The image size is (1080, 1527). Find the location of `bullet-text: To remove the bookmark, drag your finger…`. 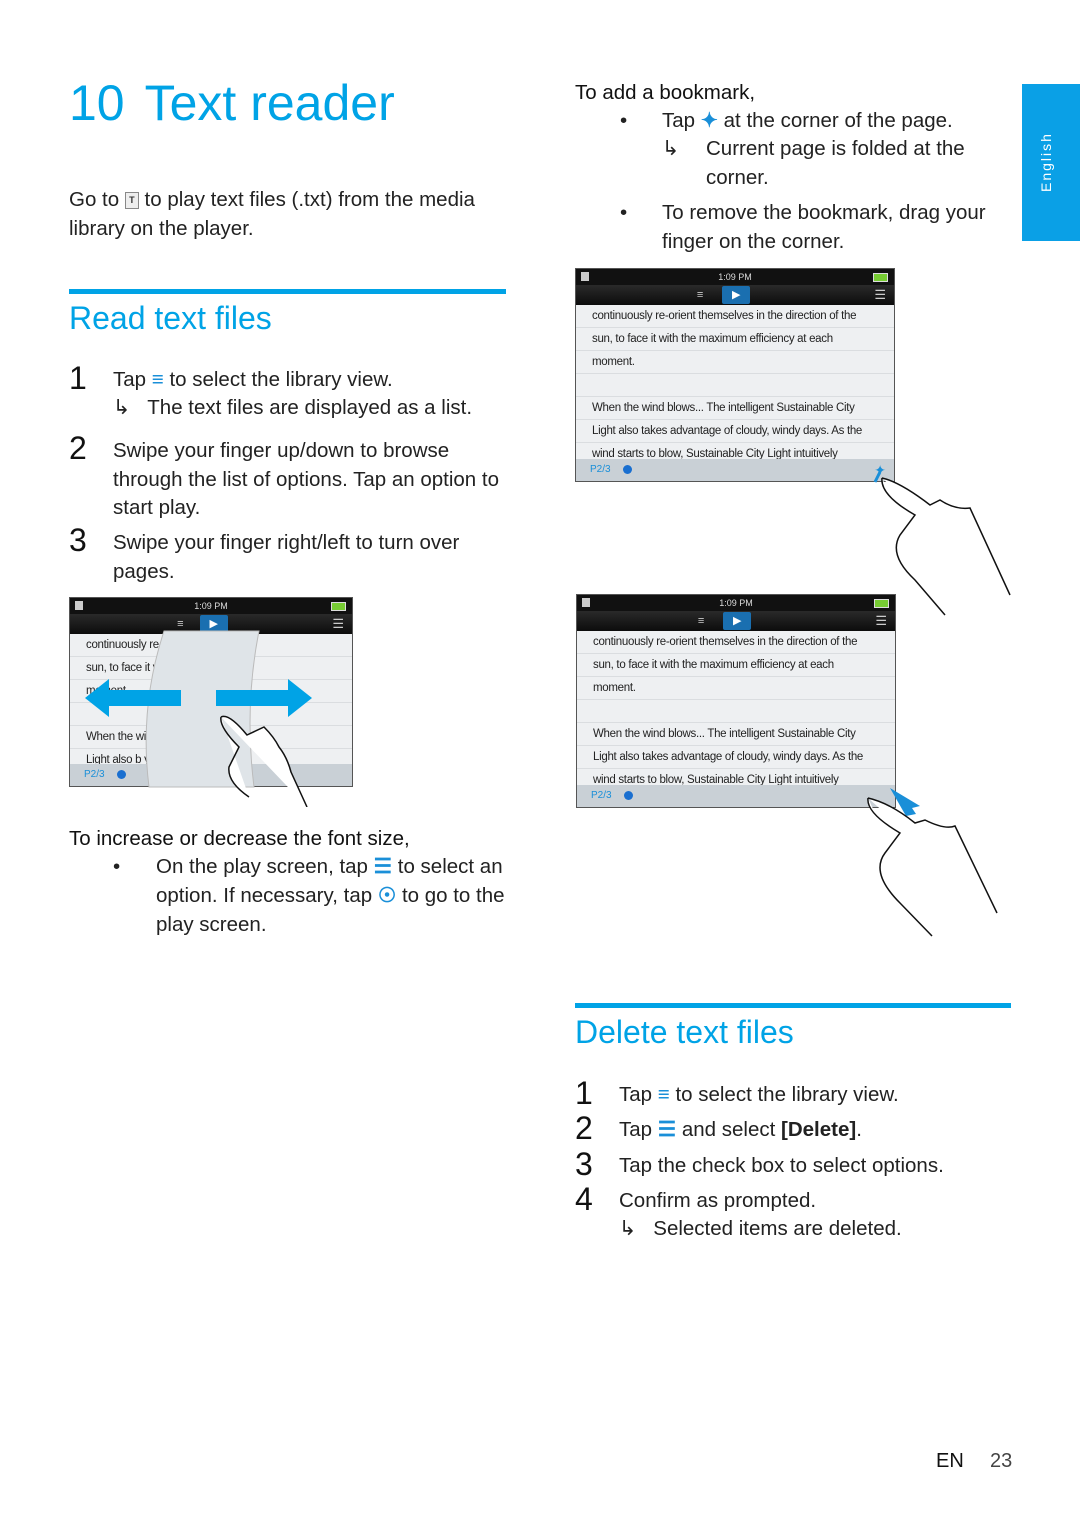

bullet-text: To remove the bookmark, drag your finger… is located at coordinates (824, 227).